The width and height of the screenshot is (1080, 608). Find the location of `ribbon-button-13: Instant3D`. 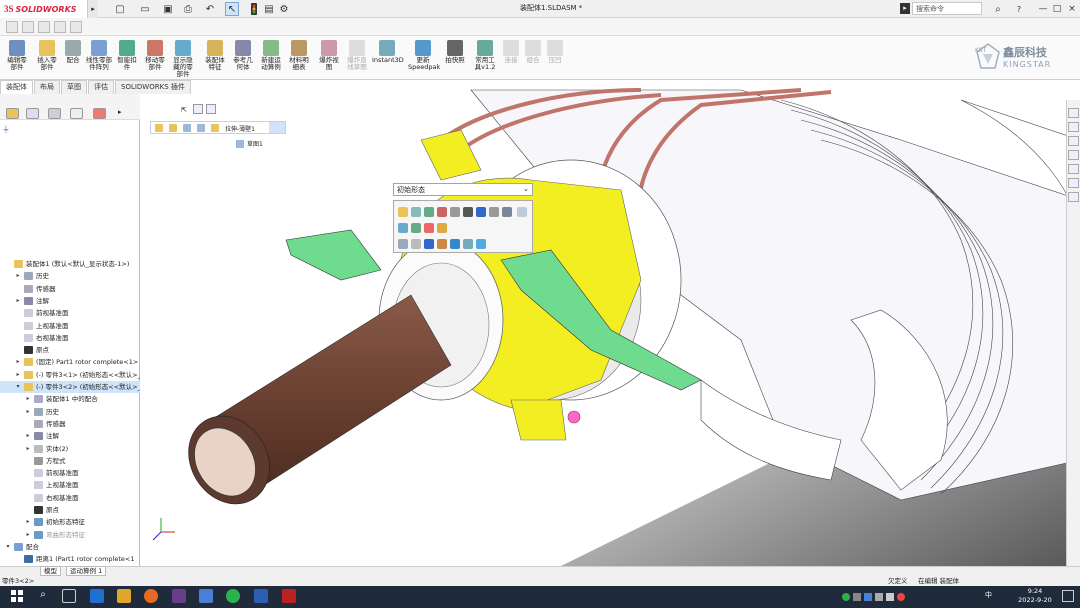

ribbon-button-13: Instant3D is located at coordinates (388, 60).